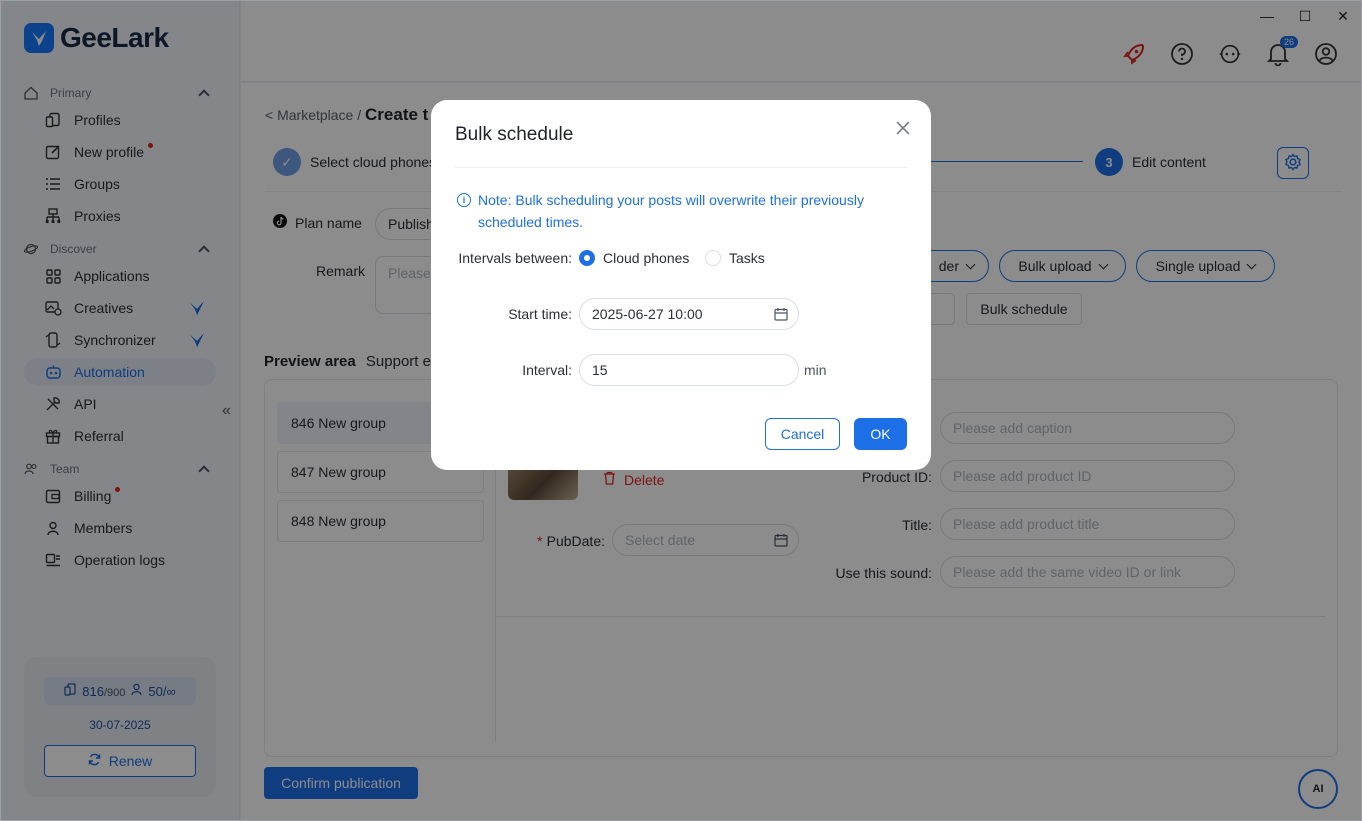  I want to click on info-icon: i, so click(464, 200).